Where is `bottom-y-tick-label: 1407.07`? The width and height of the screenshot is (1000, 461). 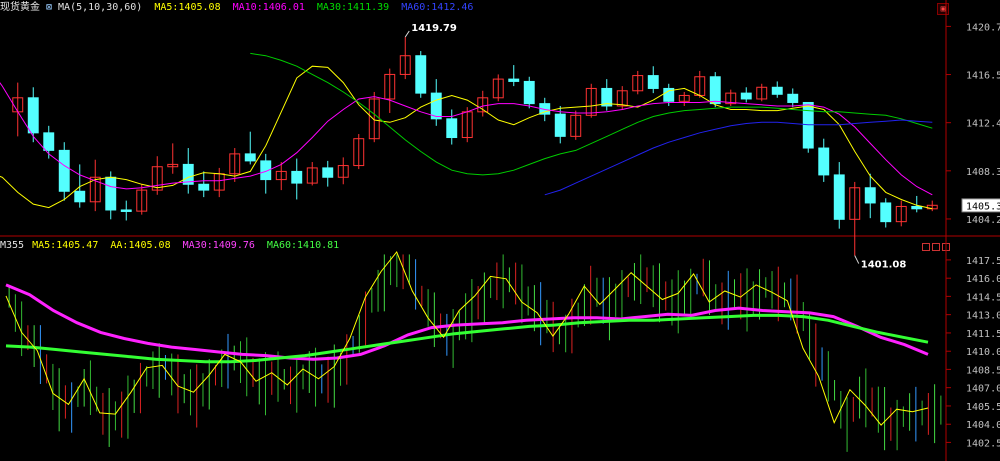 bottom-y-tick-label: 1407.07 is located at coordinates (983, 389).